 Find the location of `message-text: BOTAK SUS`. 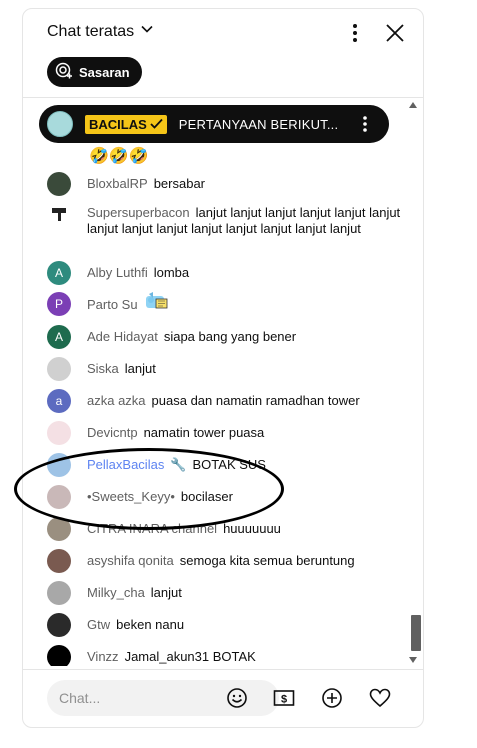

message-text: BOTAK SUS is located at coordinates (229, 464).